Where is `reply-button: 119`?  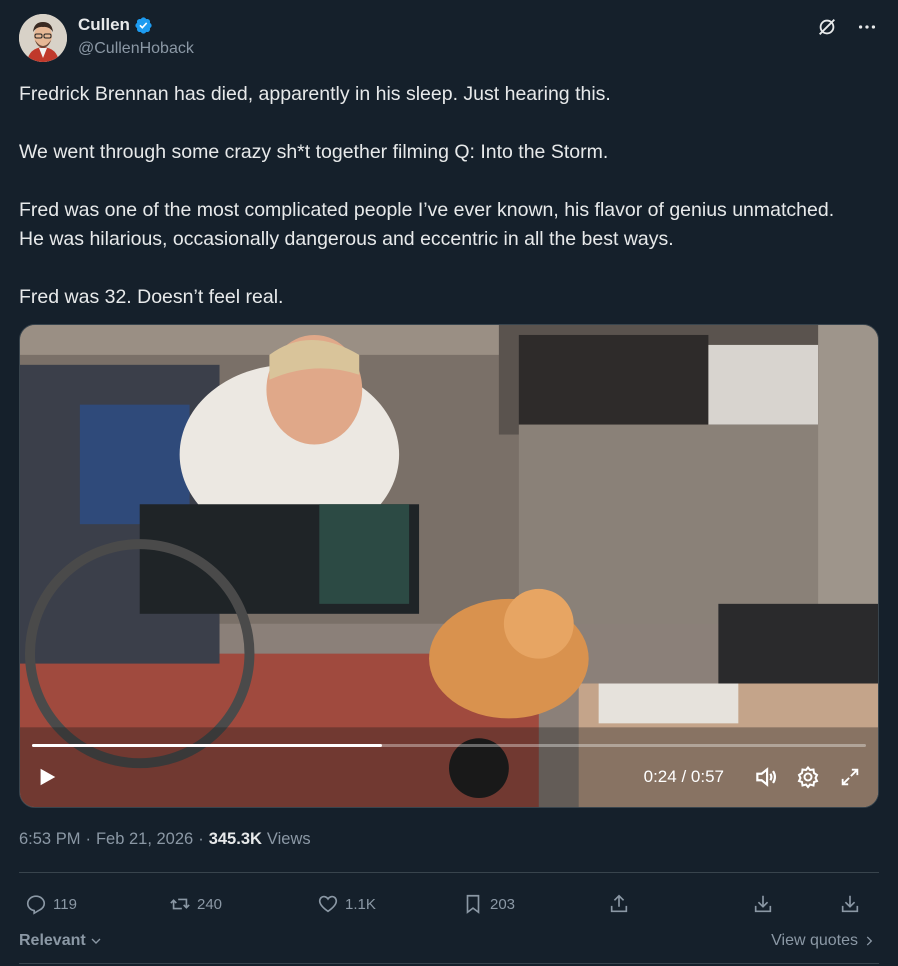
reply-button: 119 is located at coordinates (51, 904).